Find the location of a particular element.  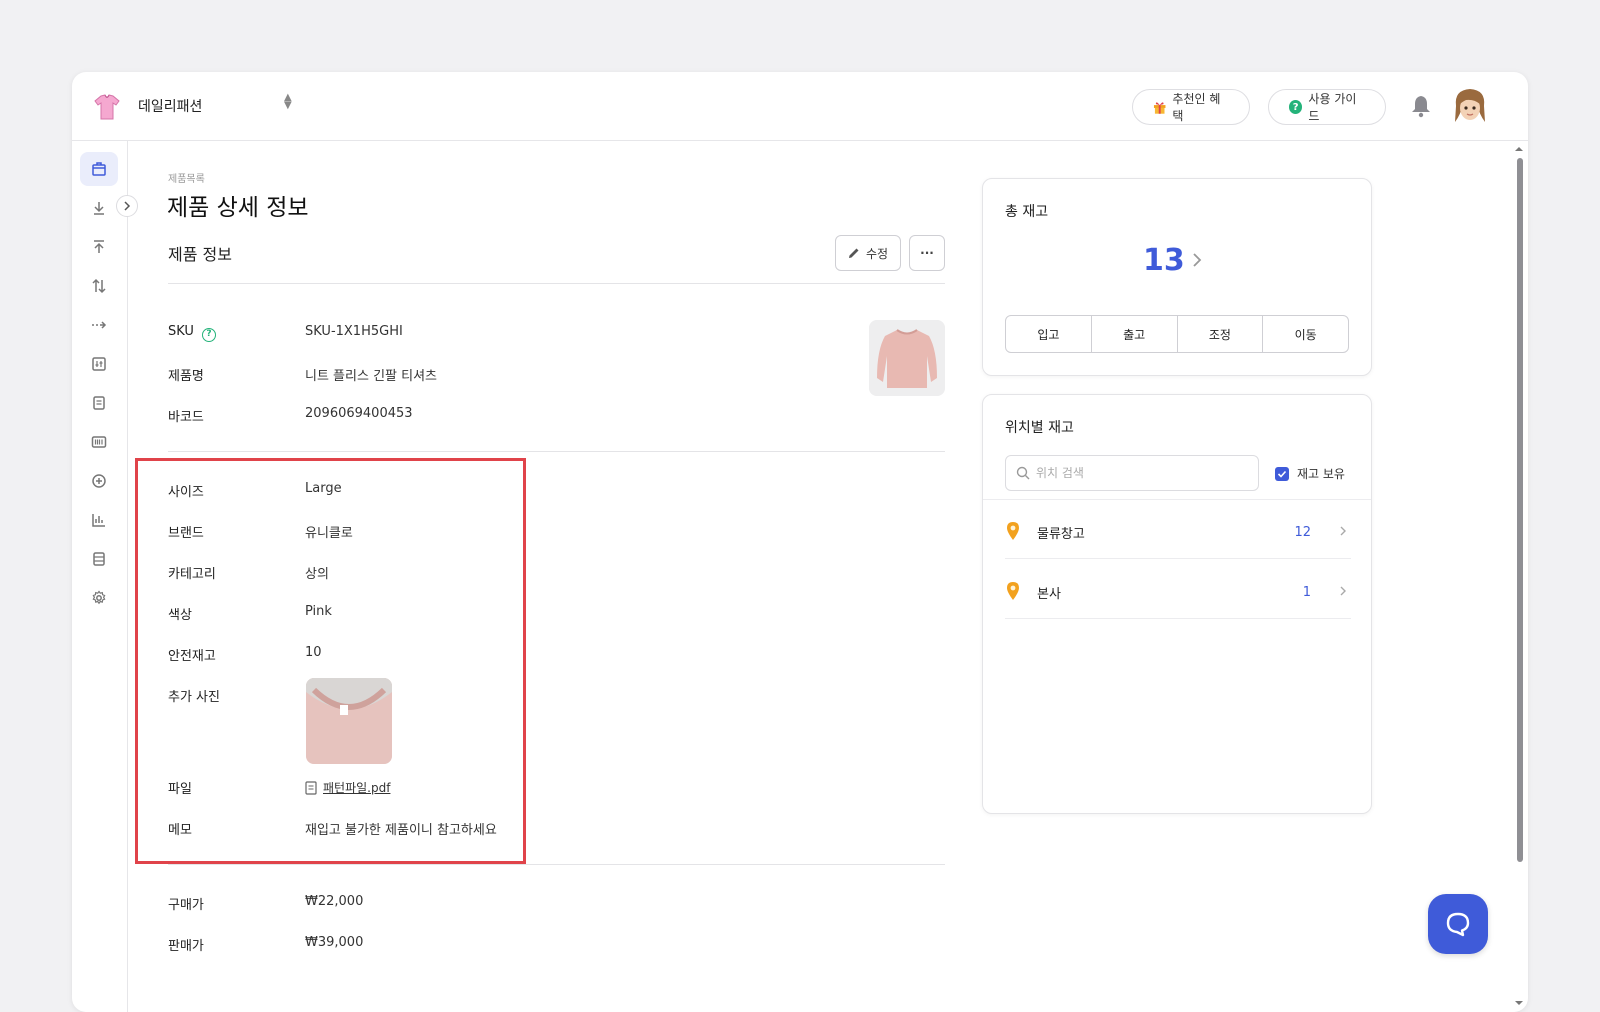

sku-label: SKU? is located at coordinates (192, 333).